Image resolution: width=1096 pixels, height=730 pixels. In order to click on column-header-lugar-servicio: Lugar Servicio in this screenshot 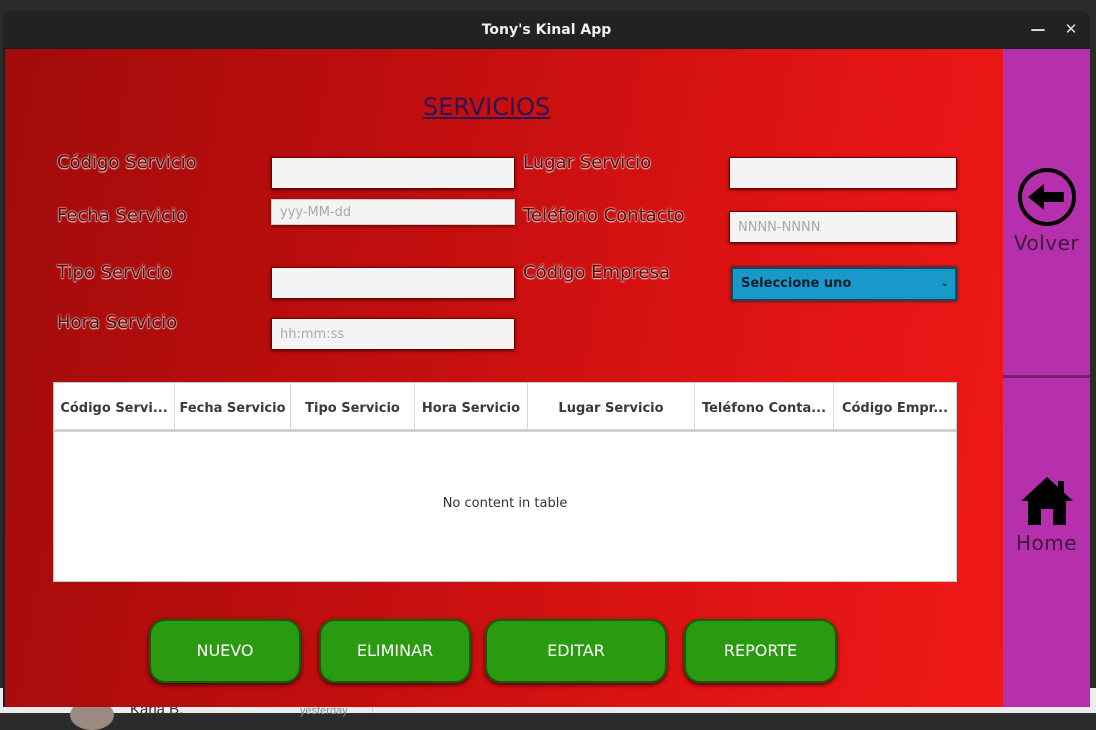, I will do `click(611, 406)`.